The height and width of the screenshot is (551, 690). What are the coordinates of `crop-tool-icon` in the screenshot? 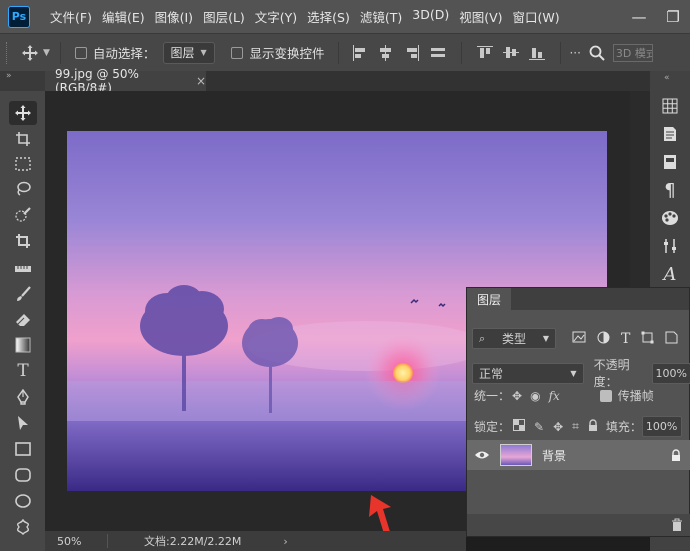 It's located at (23, 241).